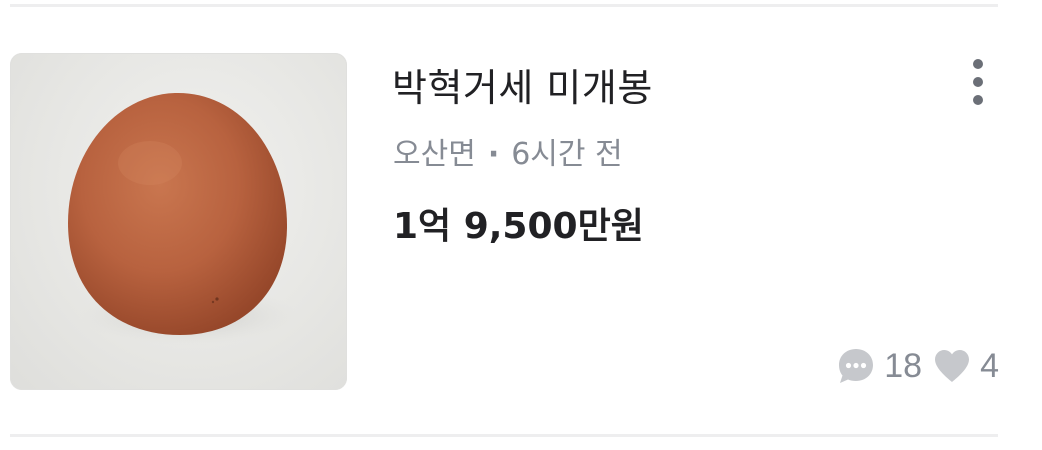 The image size is (1042, 450). I want to click on chat-stat: 18, so click(879, 366).